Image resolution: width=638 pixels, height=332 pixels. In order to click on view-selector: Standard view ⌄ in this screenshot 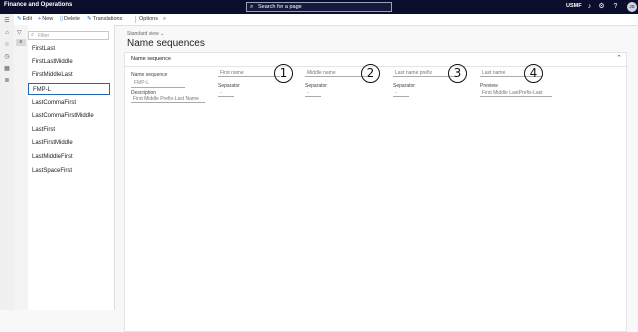, I will do `click(145, 34)`.